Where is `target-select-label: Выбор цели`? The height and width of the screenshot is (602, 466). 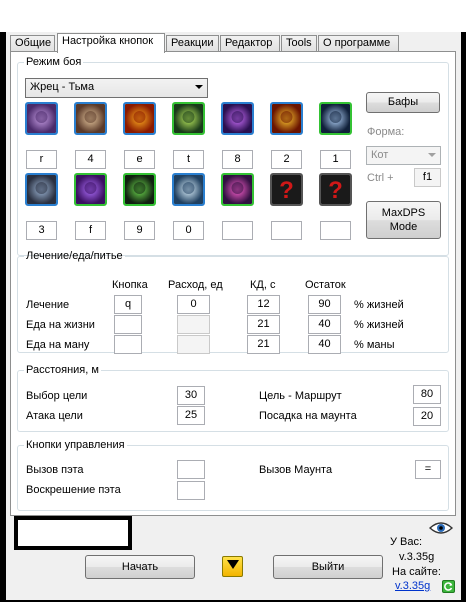
target-select-label: Выбор цели is located at coordinates (57, 396).